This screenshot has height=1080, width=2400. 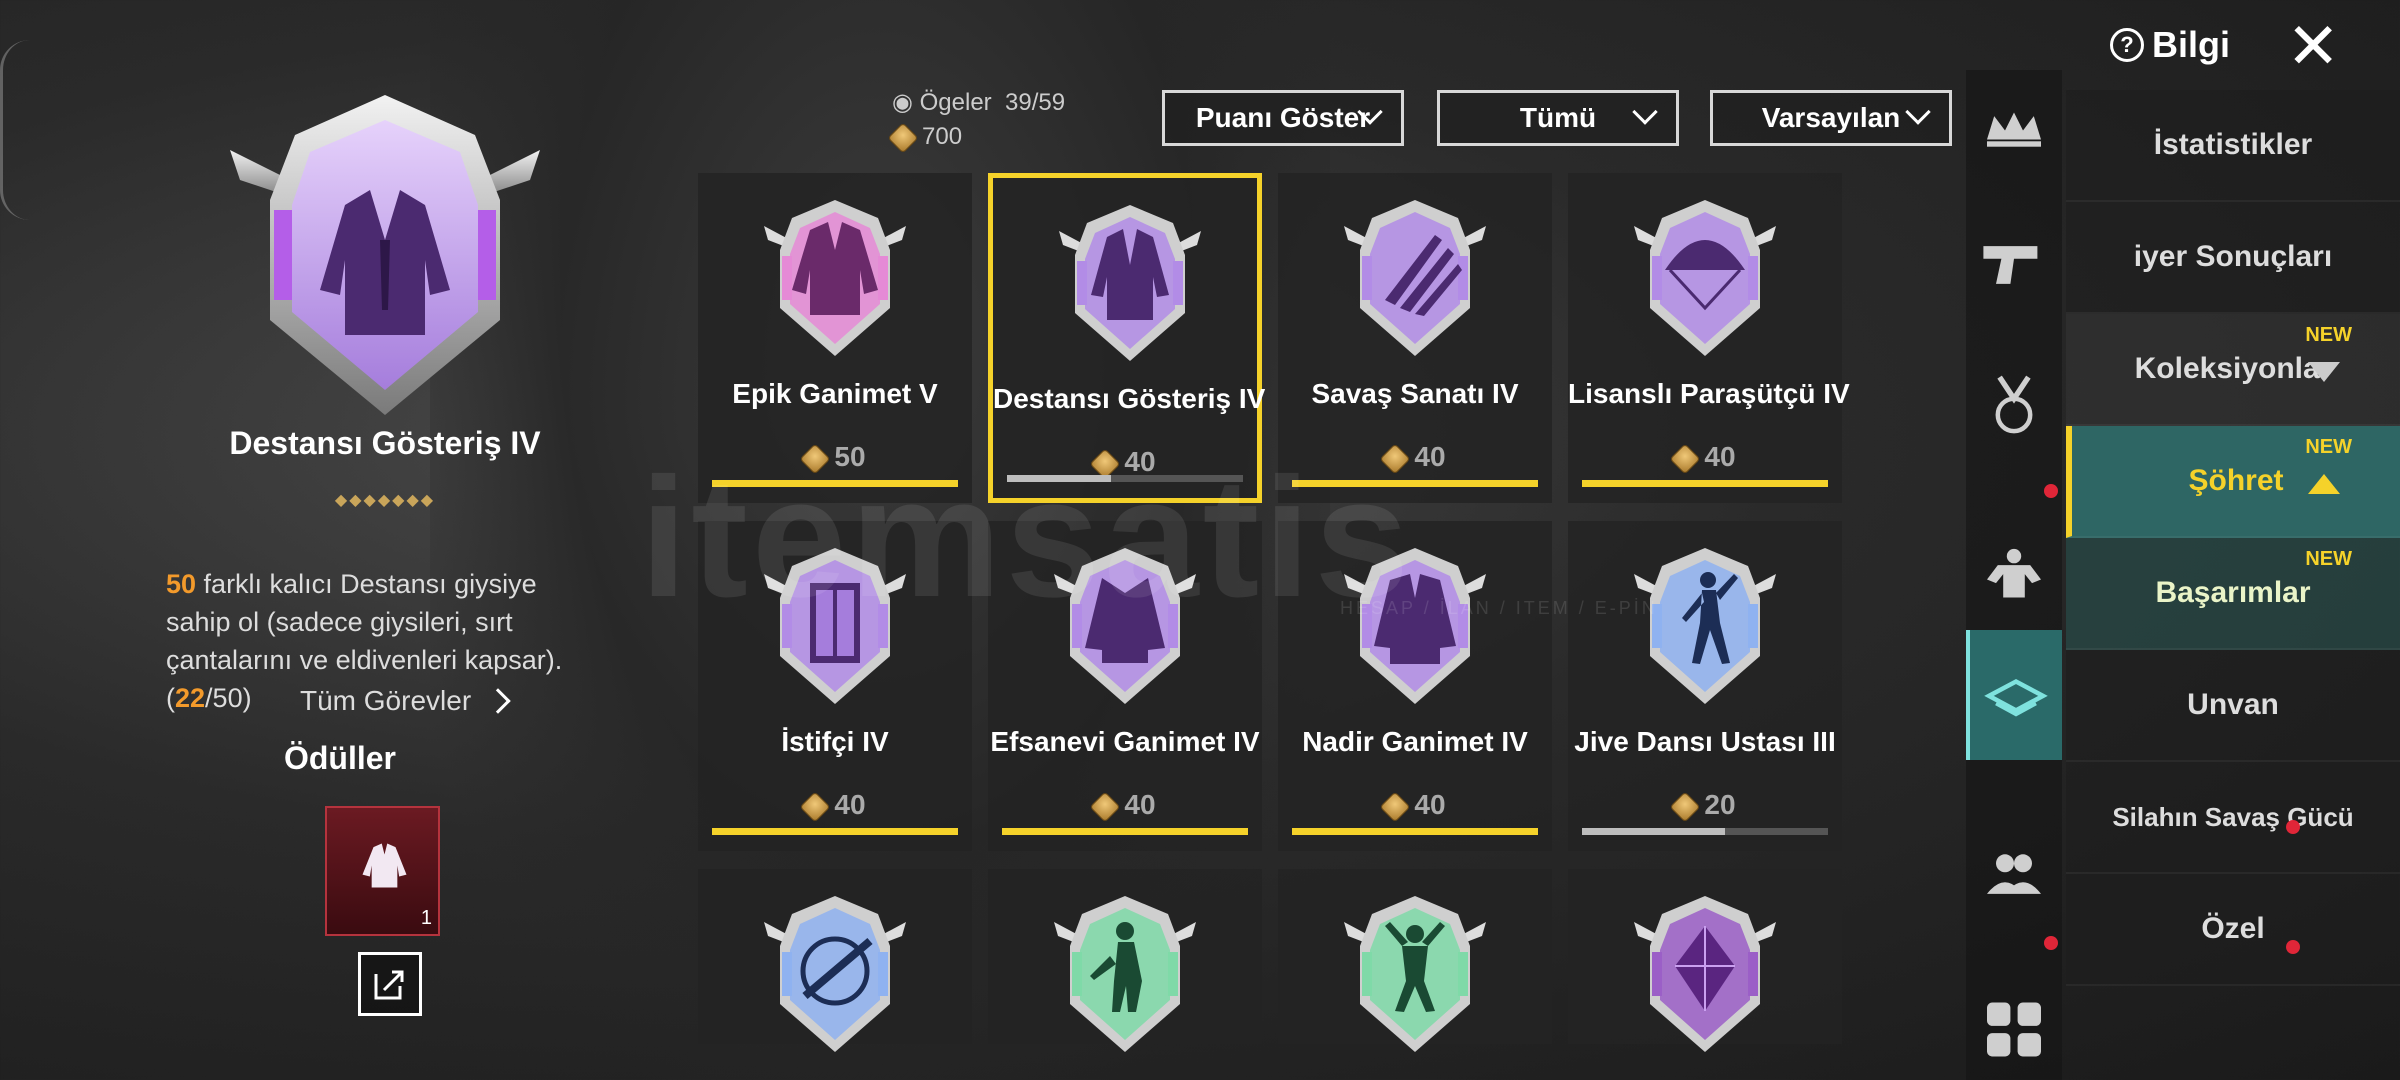 What do you see at coordinates (405, 701) in the screenshot?
I see `all-tasks-link: Tüm Görevler` at bounding box center [405, 701].